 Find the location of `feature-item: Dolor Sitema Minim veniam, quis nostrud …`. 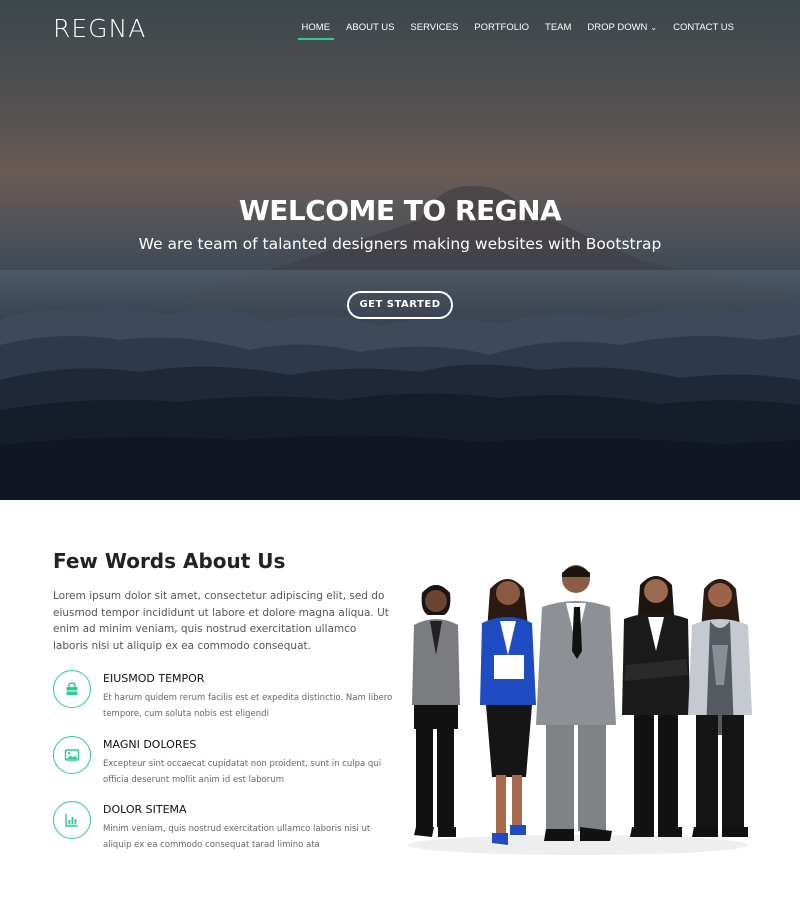

feature-item: Dolor Sitema Minim veniam, quis nostrud … is located at coordinates (225, 826).